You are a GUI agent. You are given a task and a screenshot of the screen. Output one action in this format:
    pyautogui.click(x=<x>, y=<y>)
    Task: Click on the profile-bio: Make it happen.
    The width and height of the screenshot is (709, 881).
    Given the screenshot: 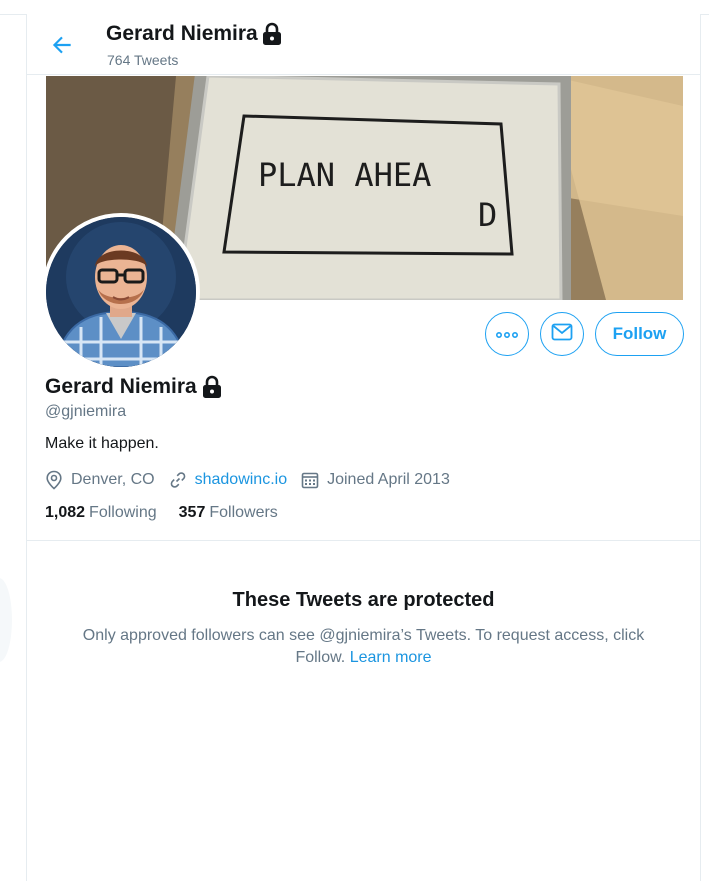 What is the action you would take?
    pyautogui.click(x=102, y=443)
    